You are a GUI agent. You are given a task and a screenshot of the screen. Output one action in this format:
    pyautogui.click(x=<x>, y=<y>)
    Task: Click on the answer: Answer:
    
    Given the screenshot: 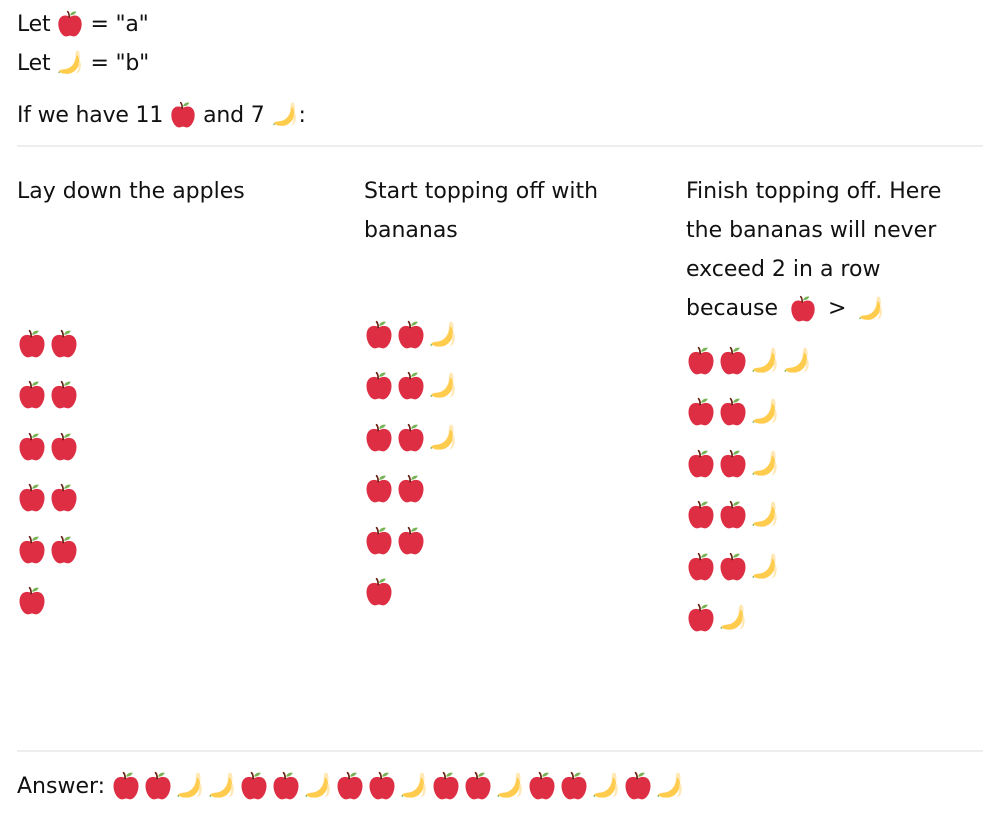 What is the action you would take?
    pyautogui.click(x=352, y=786)
    